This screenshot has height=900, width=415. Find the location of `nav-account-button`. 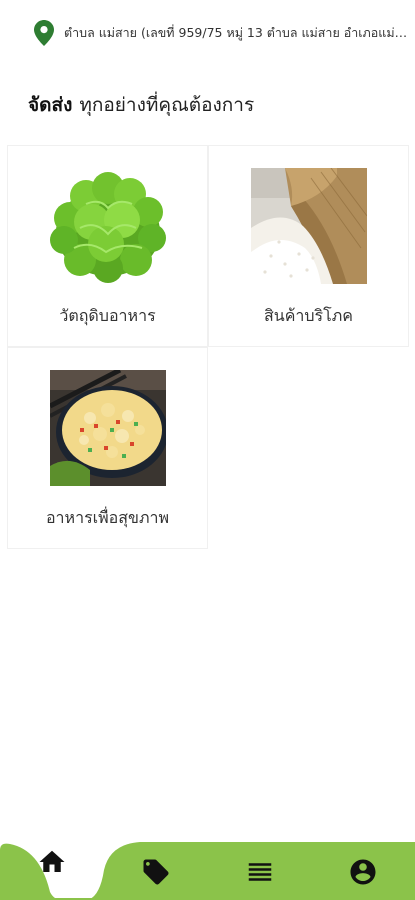

nav-account-button is located at coordinates (363, 872).